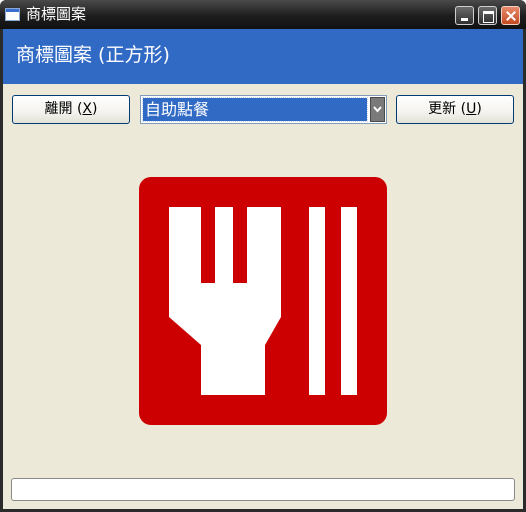 Image resolution: width=526 pixels, height=512 pixels. I want to click on update-button-label: 更新 (, so click(447, 109).